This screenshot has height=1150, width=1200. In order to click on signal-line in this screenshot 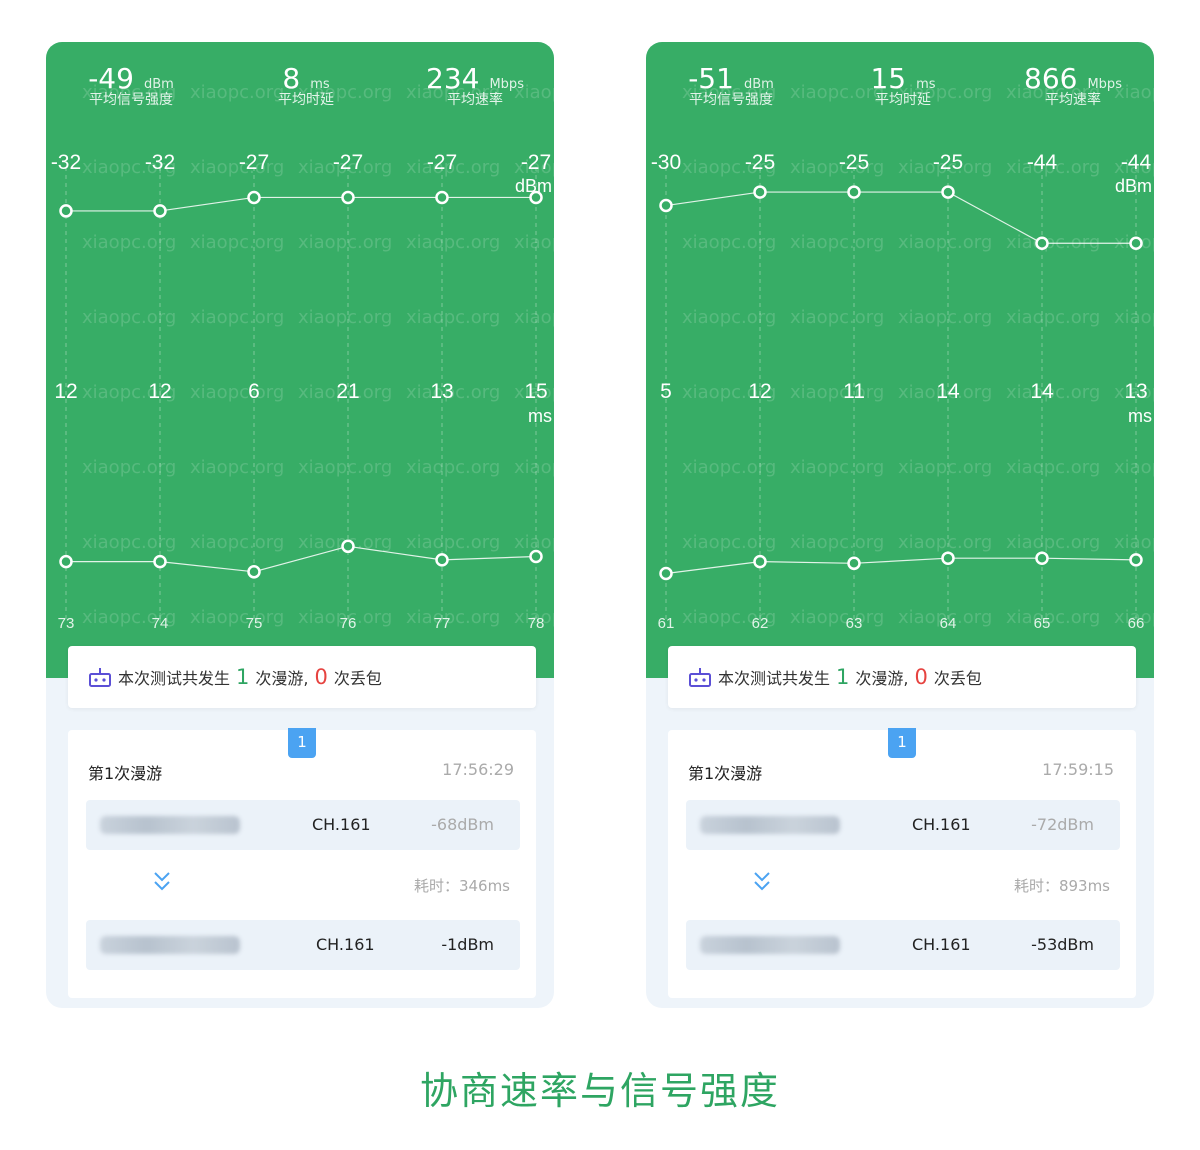, I will do `click(301, 204)`.